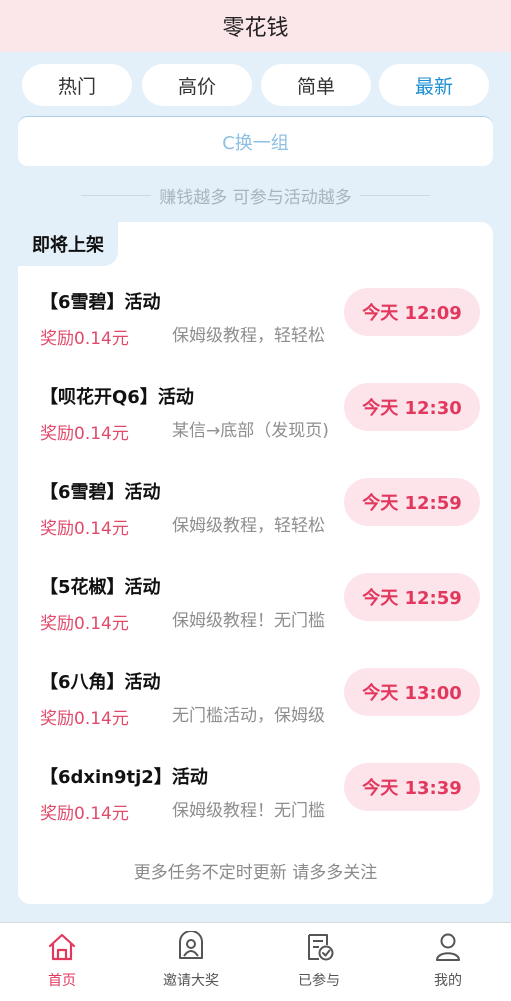 Image resolution: width=511 pixels, height=1001 pixels. What do you see at coordinates (62, 947) in the screenshot?
I see `home-icon` at bounding box center [62, 947].